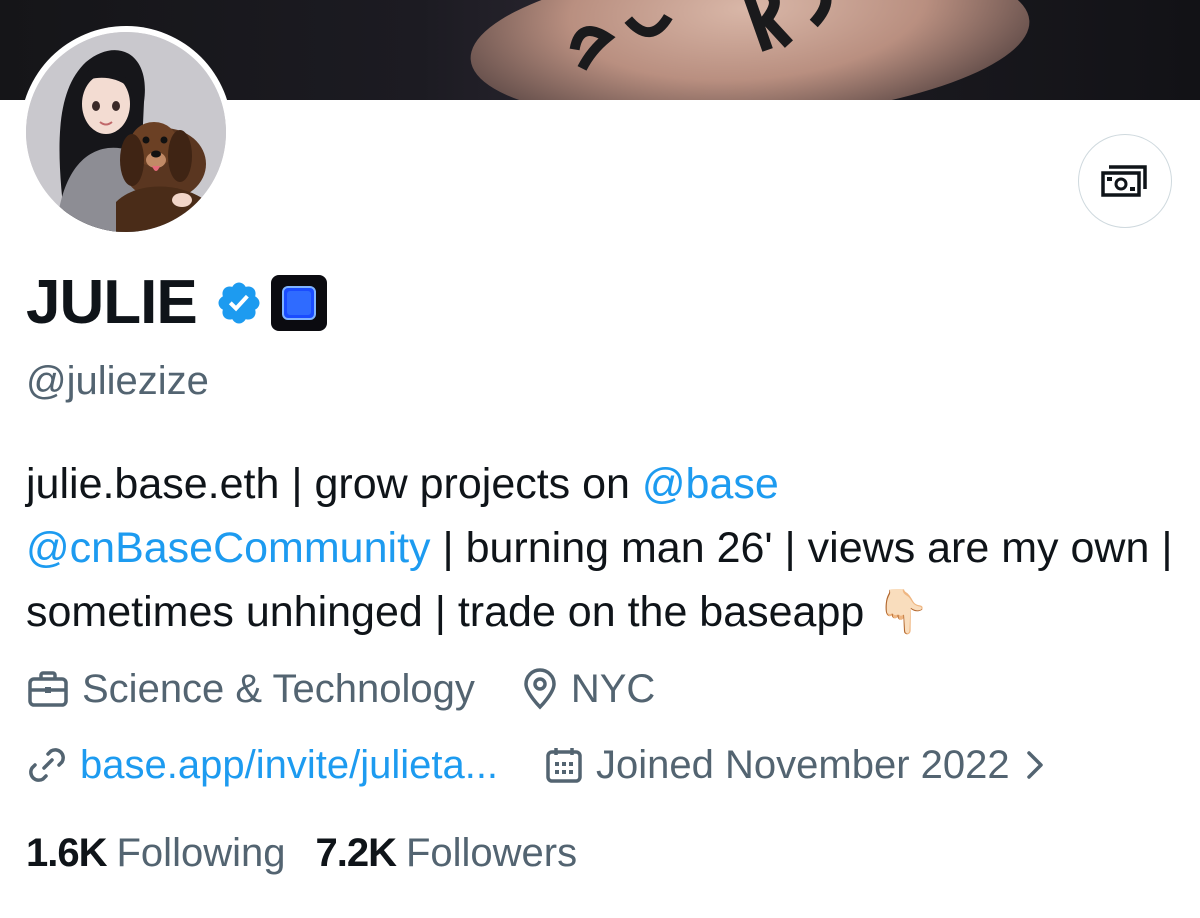 This screenshot has width=1200, height=918. I want to click on chevron-right-icon, so click(1035, 765).